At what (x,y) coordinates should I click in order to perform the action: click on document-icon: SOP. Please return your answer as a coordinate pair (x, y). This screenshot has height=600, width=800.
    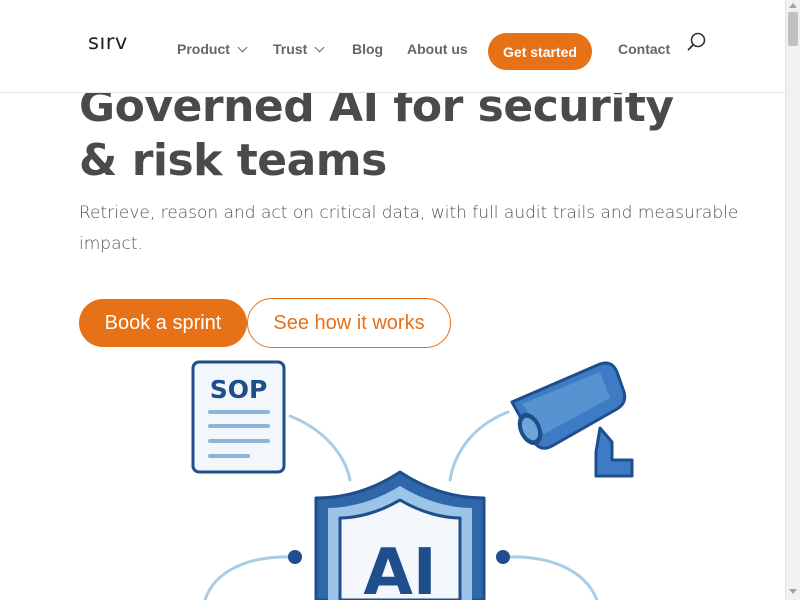
    Looking at the image, I should click on (238, 417).